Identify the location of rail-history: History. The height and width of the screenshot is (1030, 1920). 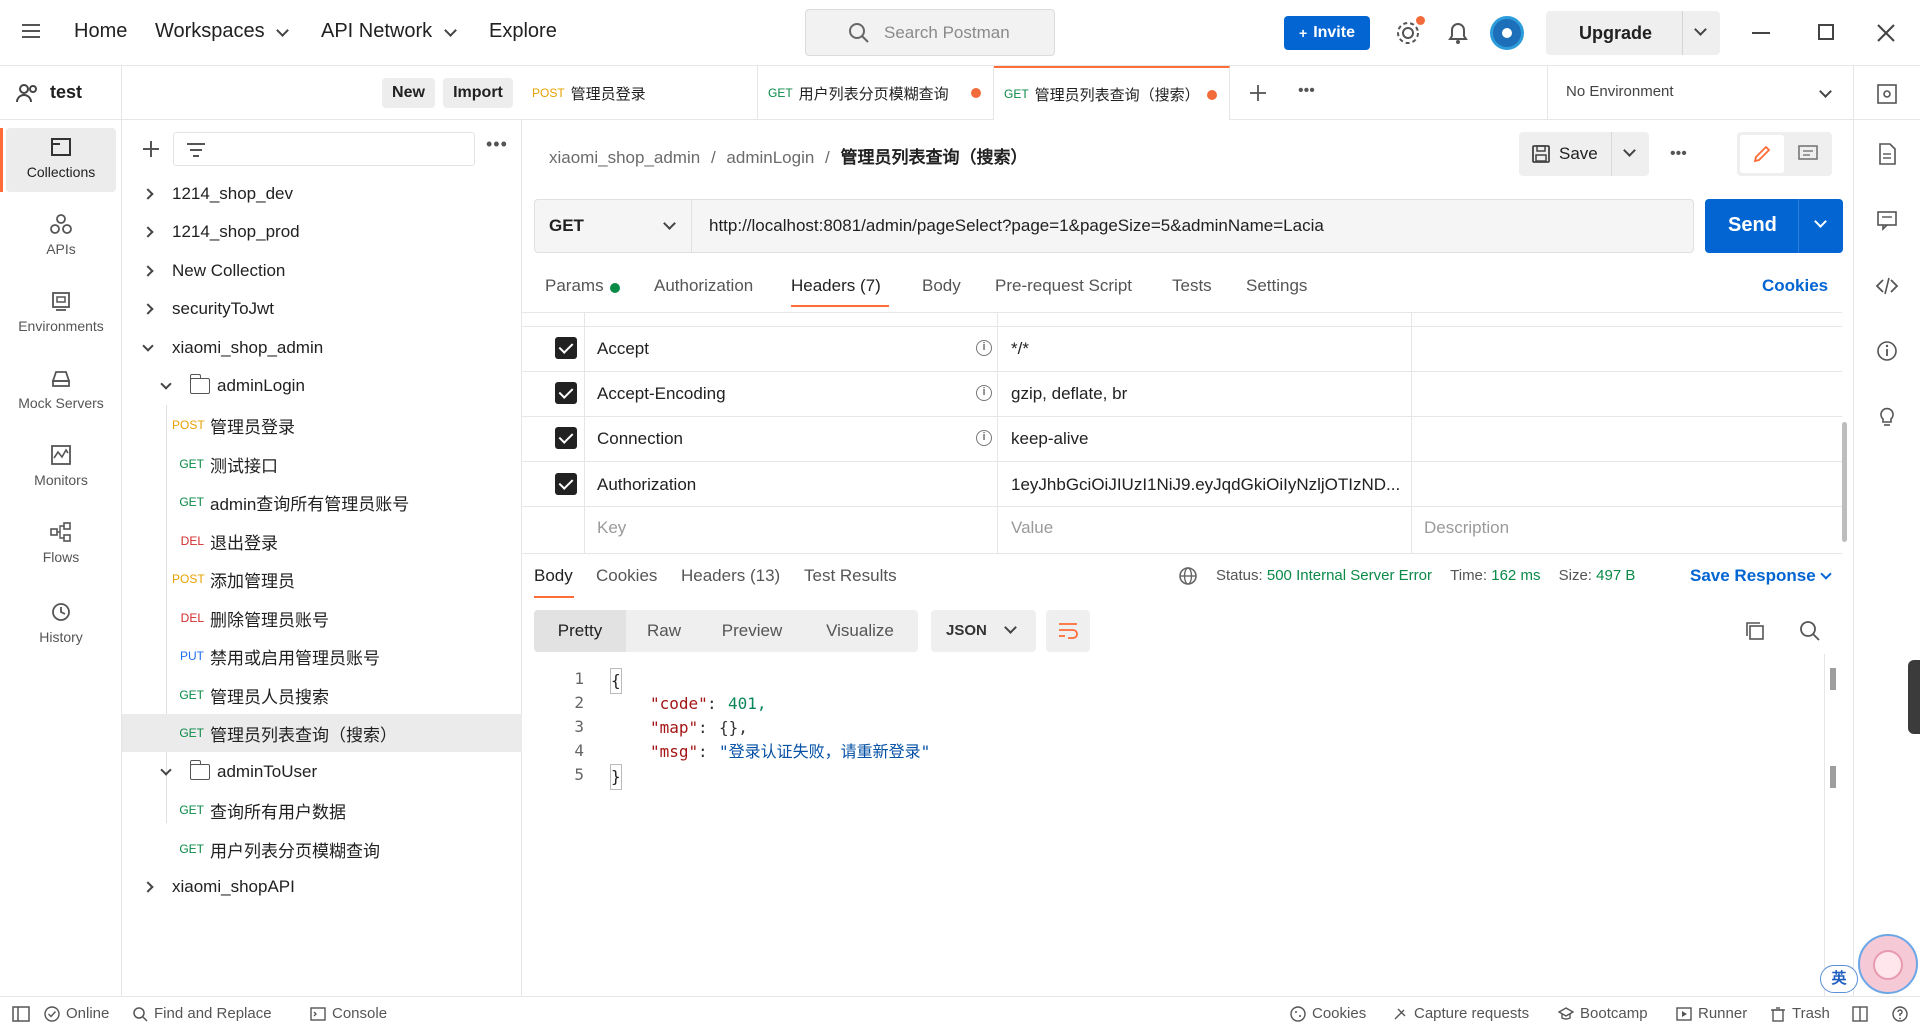
(61, 625).